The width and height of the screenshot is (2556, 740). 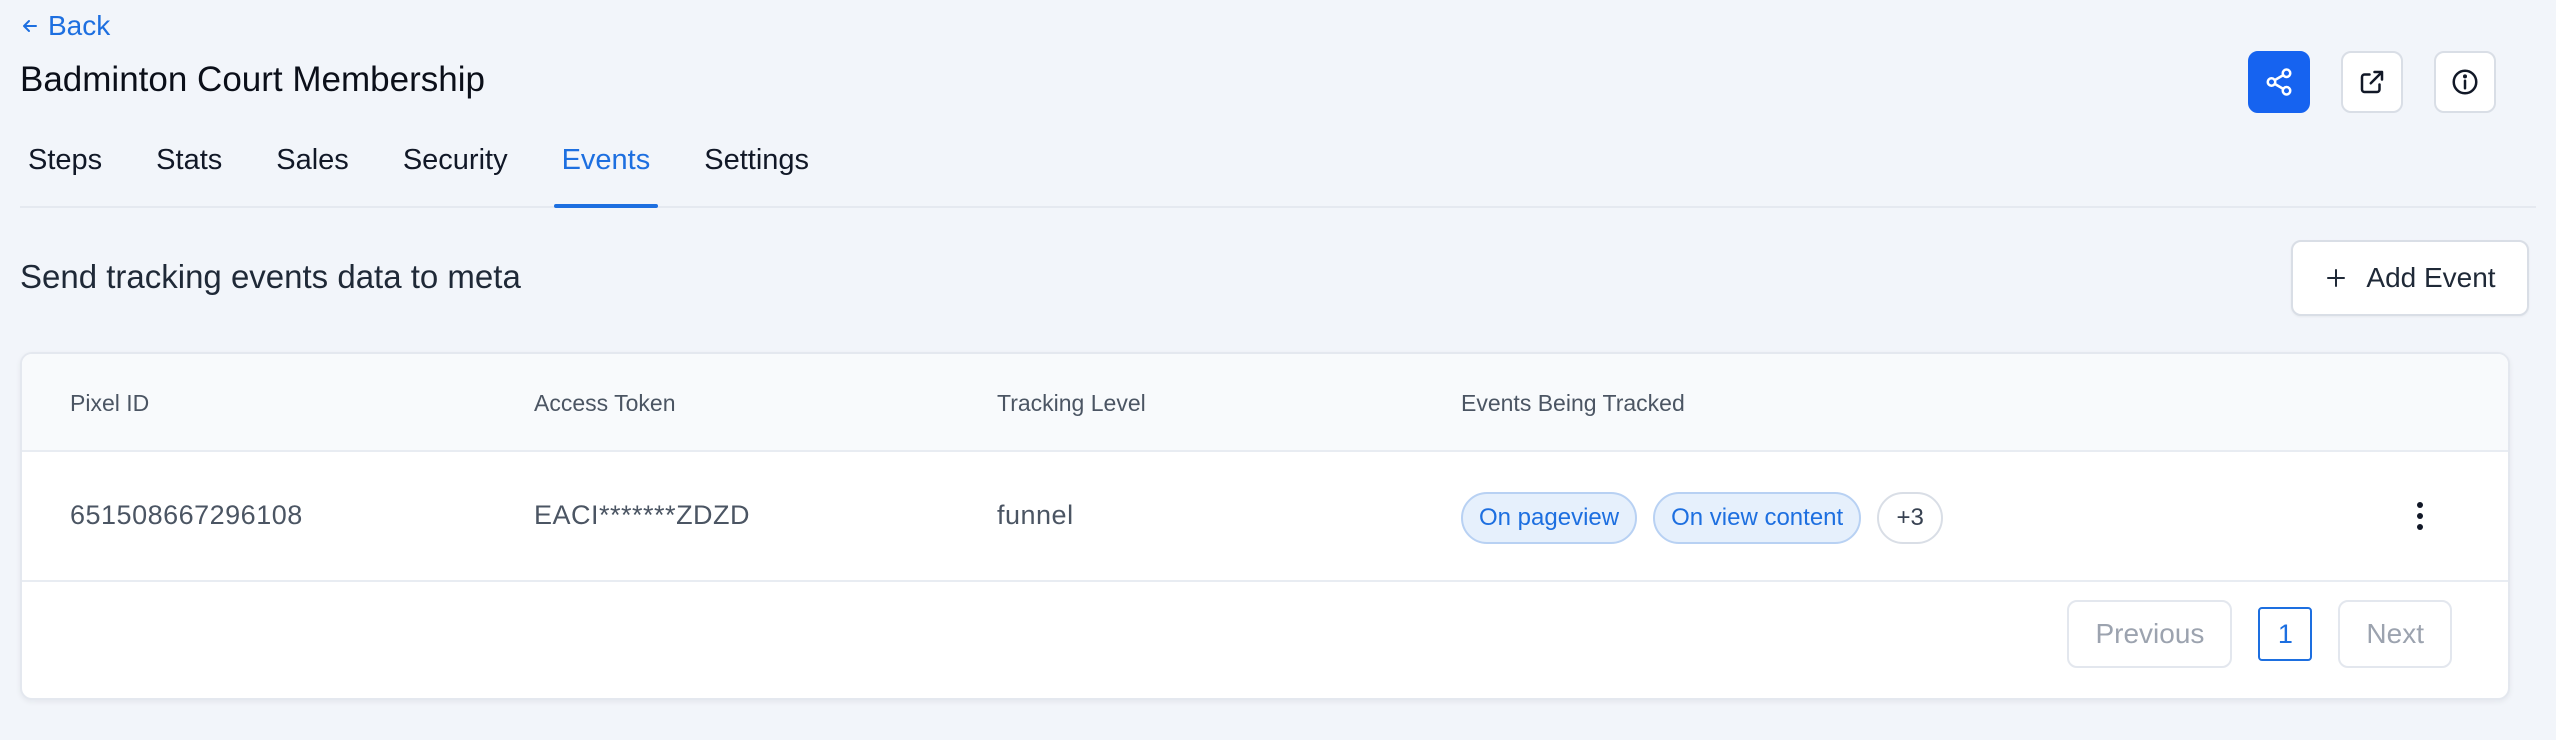 I want to click on back-link: Back, so click(x=65, y=26).